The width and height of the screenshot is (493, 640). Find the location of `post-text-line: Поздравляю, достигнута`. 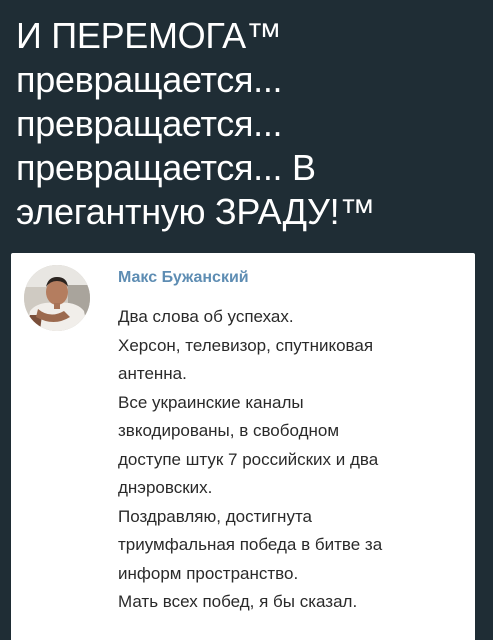

post-text-line: Поздравляю, достигнута is located at coordinates (215, 516).